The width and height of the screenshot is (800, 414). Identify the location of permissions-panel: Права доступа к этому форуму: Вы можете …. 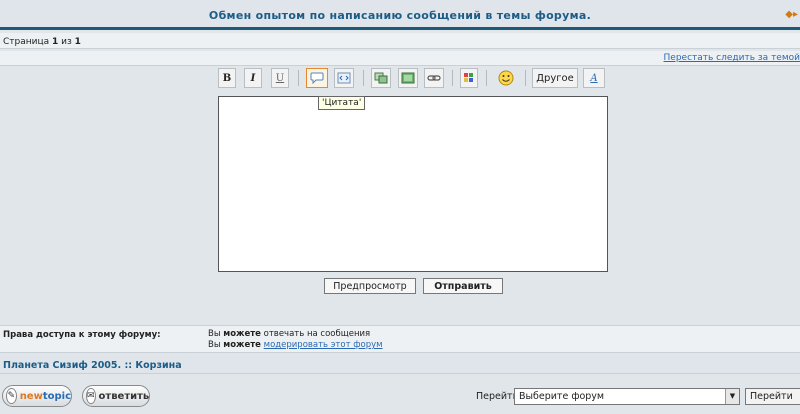
(400, 339).